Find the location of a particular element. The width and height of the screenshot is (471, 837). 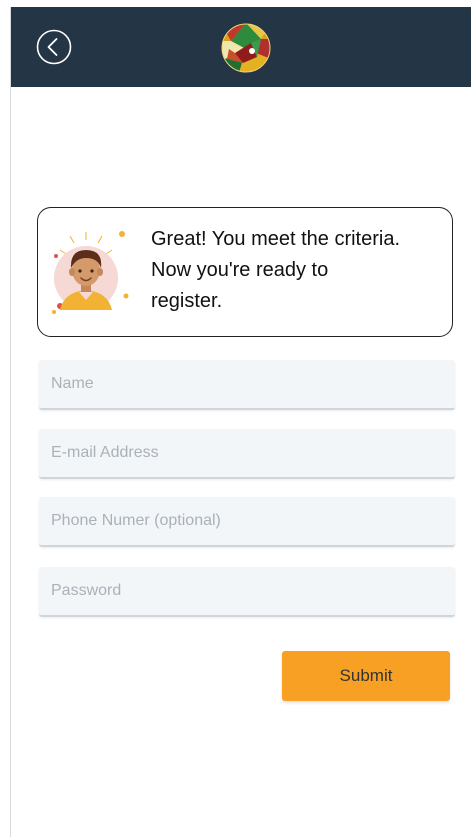

message-line-1: Great! You meet the criteria. is located at coordinates (276, 239).